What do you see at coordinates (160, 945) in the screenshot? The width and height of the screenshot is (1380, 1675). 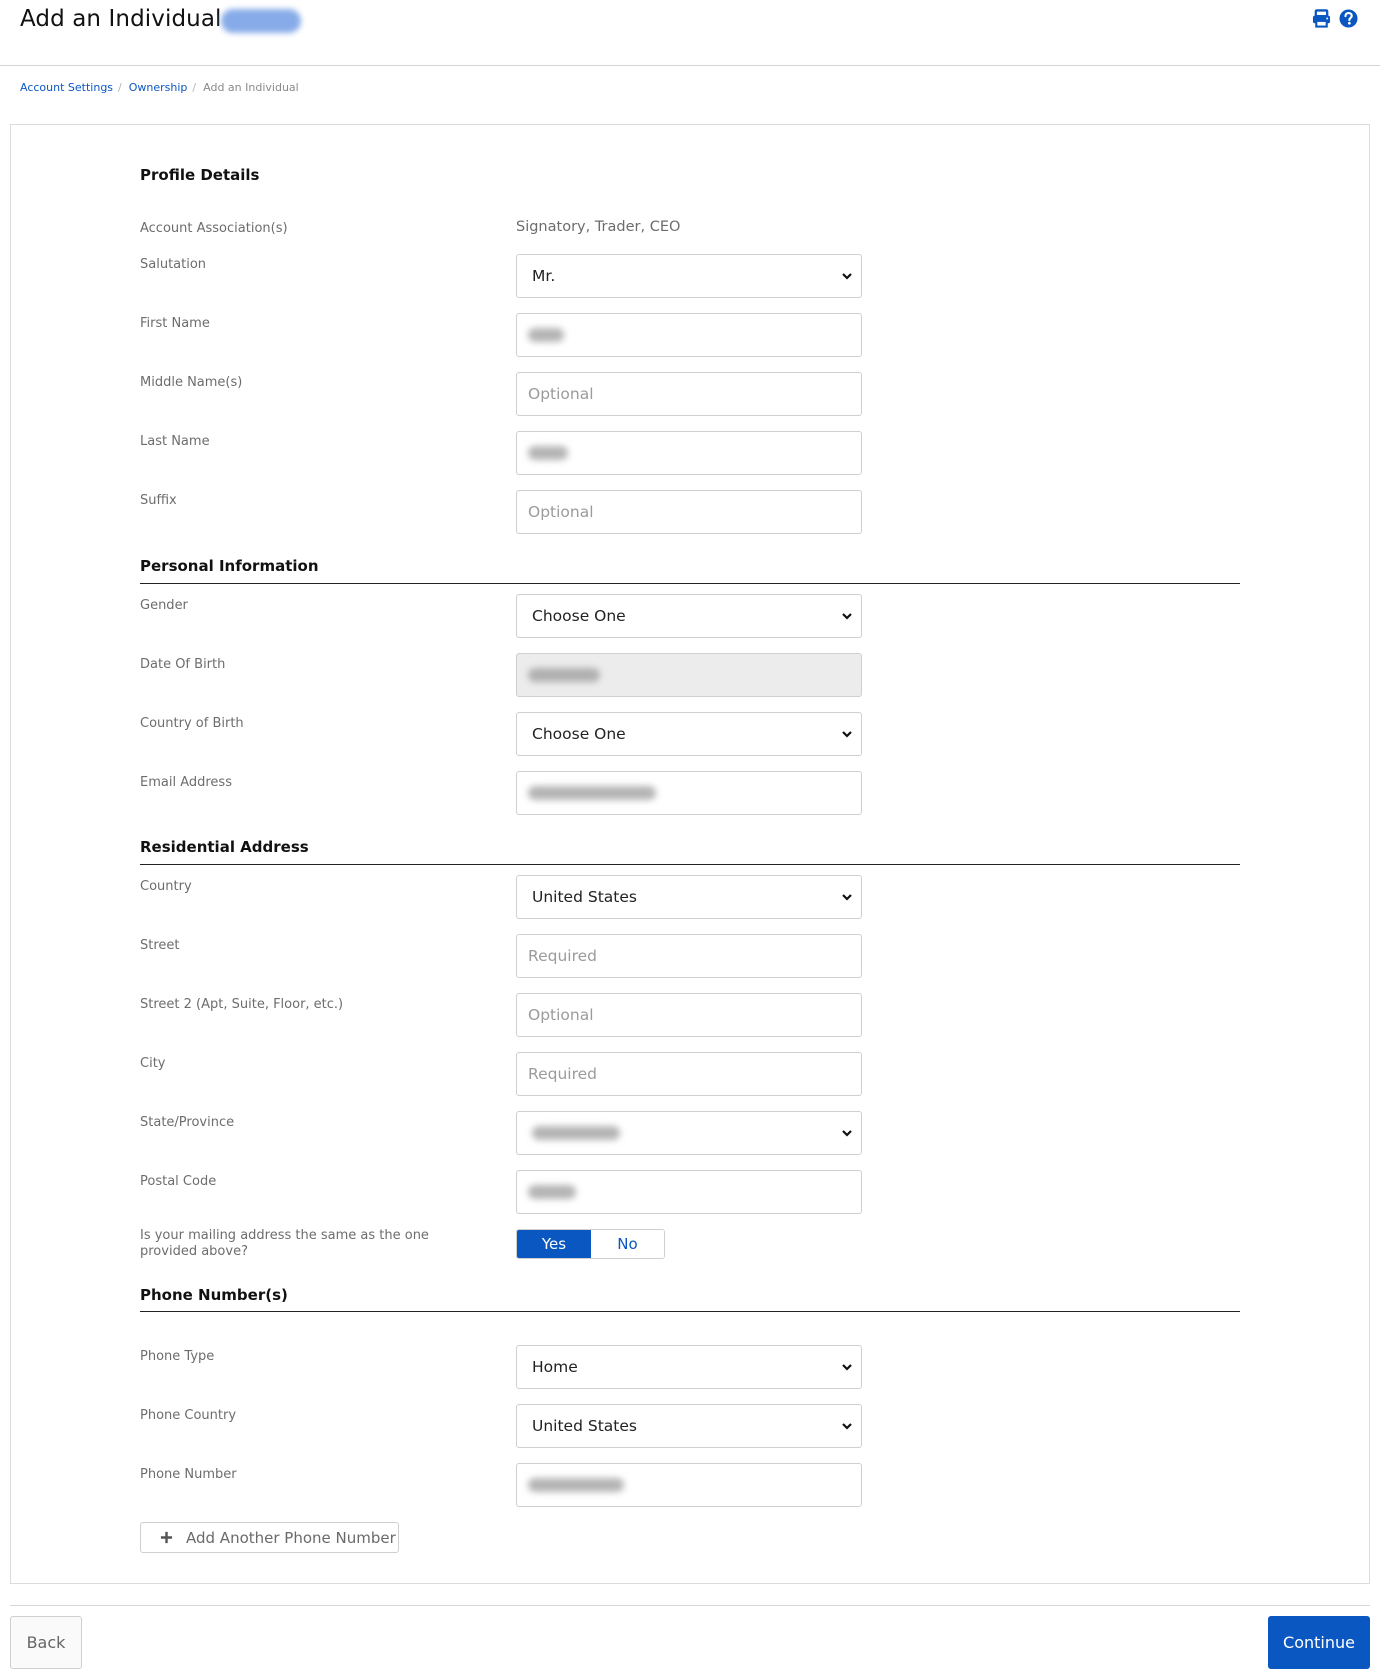 I see `street-label: Street` at bounding box center [160, 945].